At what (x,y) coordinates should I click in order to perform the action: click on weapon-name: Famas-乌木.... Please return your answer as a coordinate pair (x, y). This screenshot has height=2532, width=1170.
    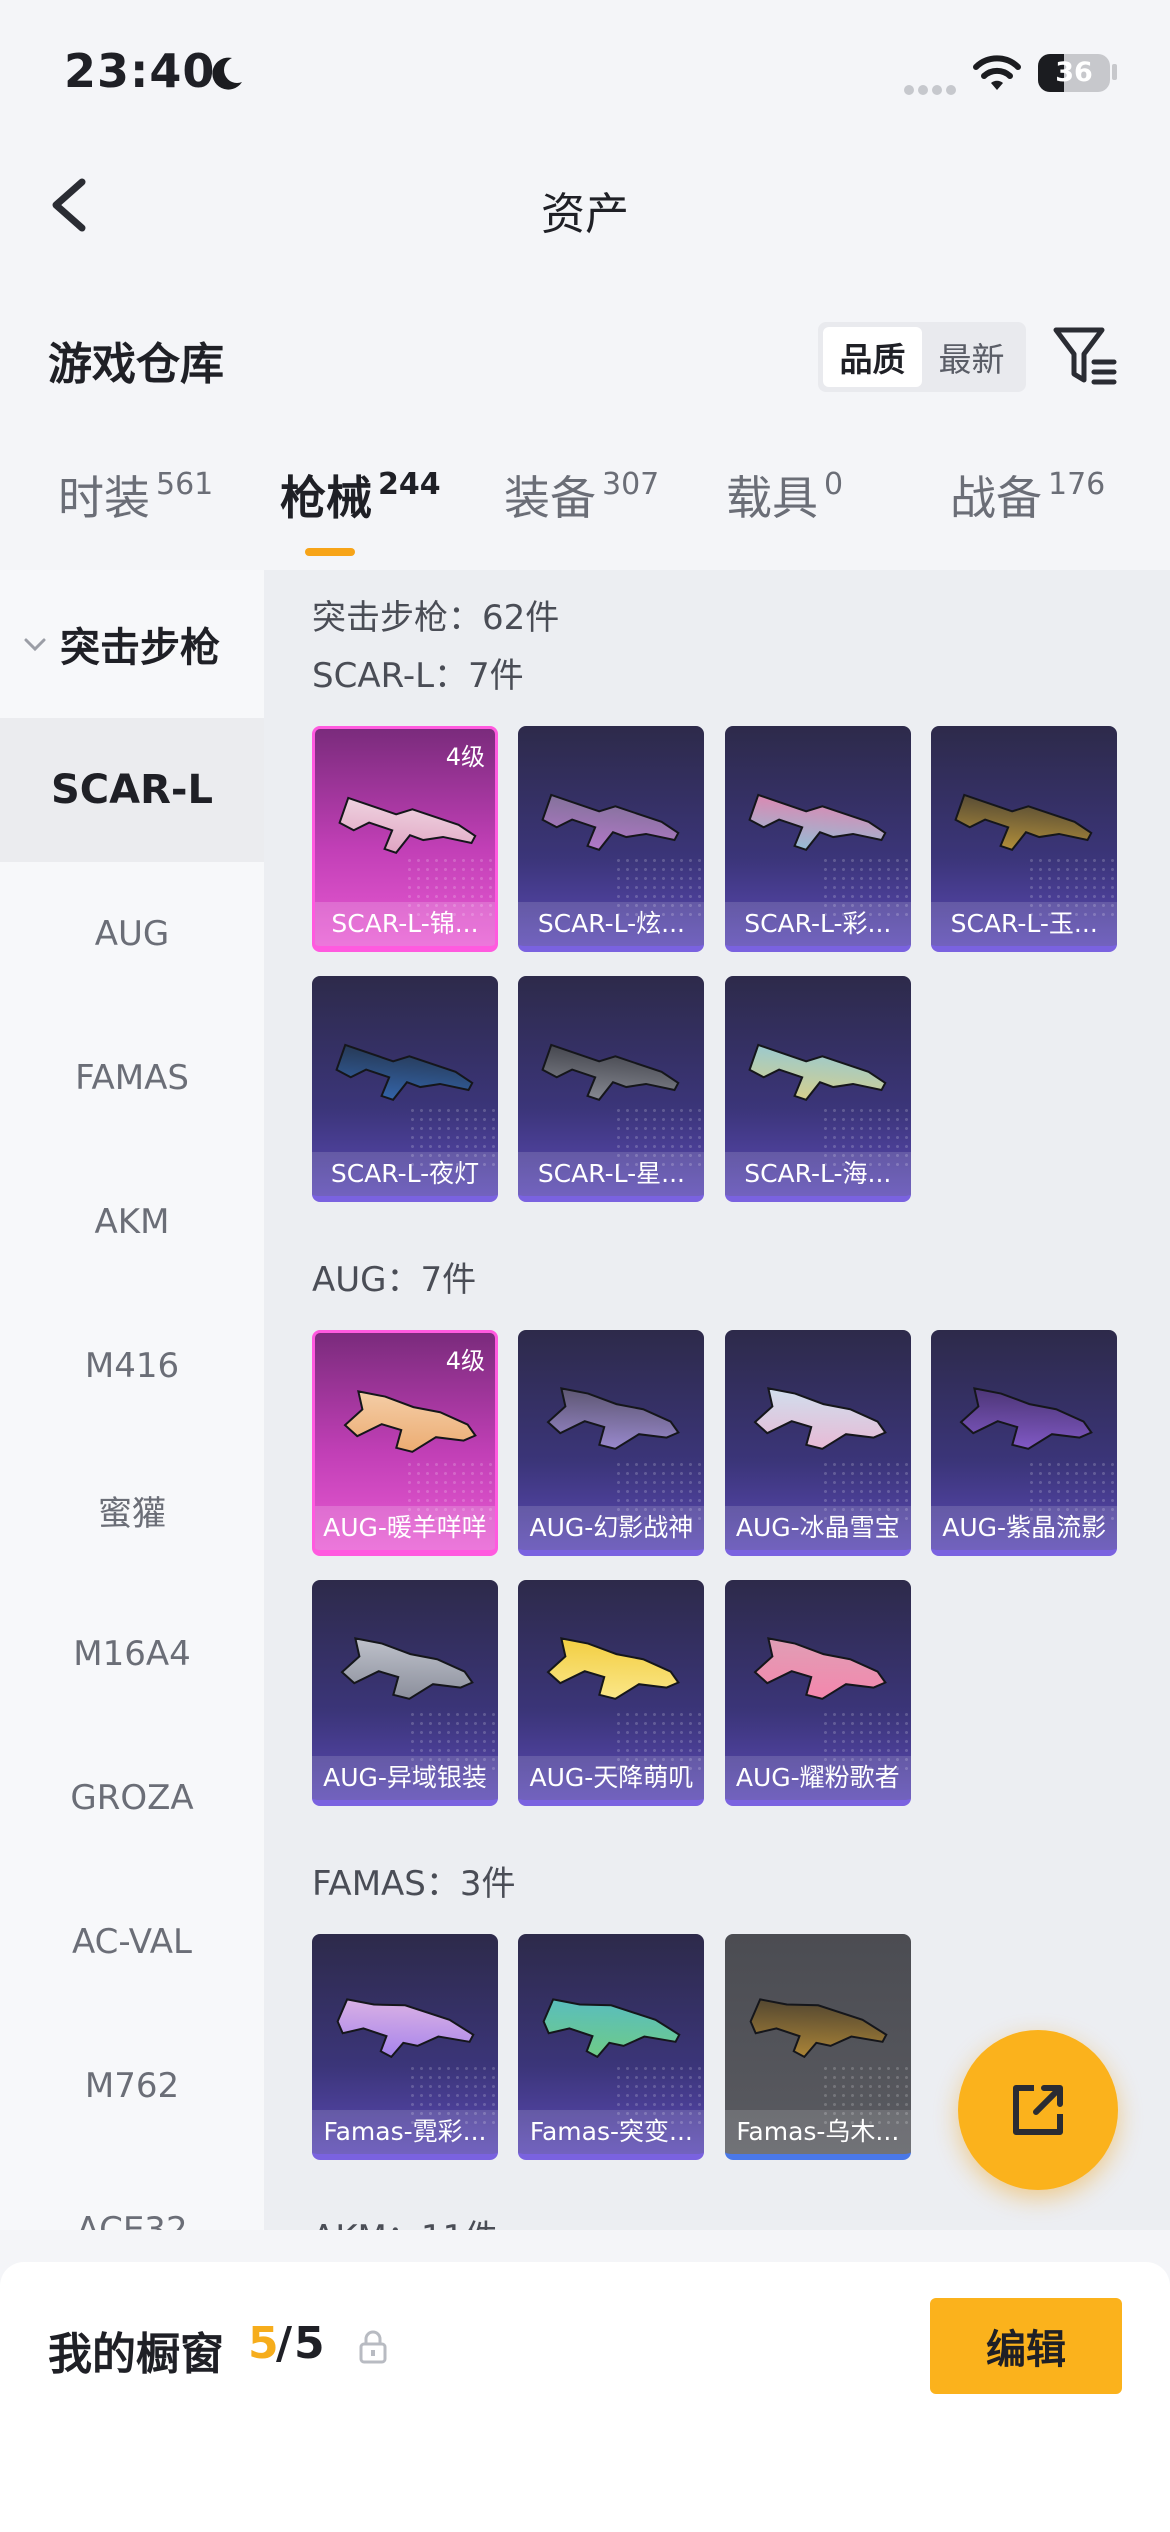
    Looking at the image, I should click on (817, 2132).